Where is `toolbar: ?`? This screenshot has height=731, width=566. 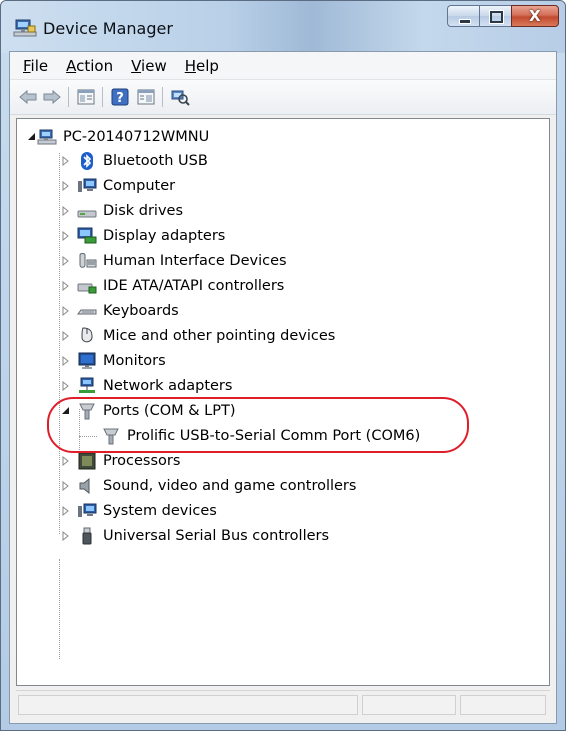
toolbar: ? is located at coordinates (283, 97).